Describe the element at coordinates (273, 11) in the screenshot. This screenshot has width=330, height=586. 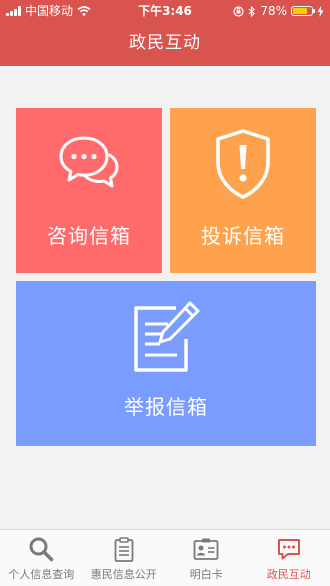
I see `battery-percent: 78%` at that location.